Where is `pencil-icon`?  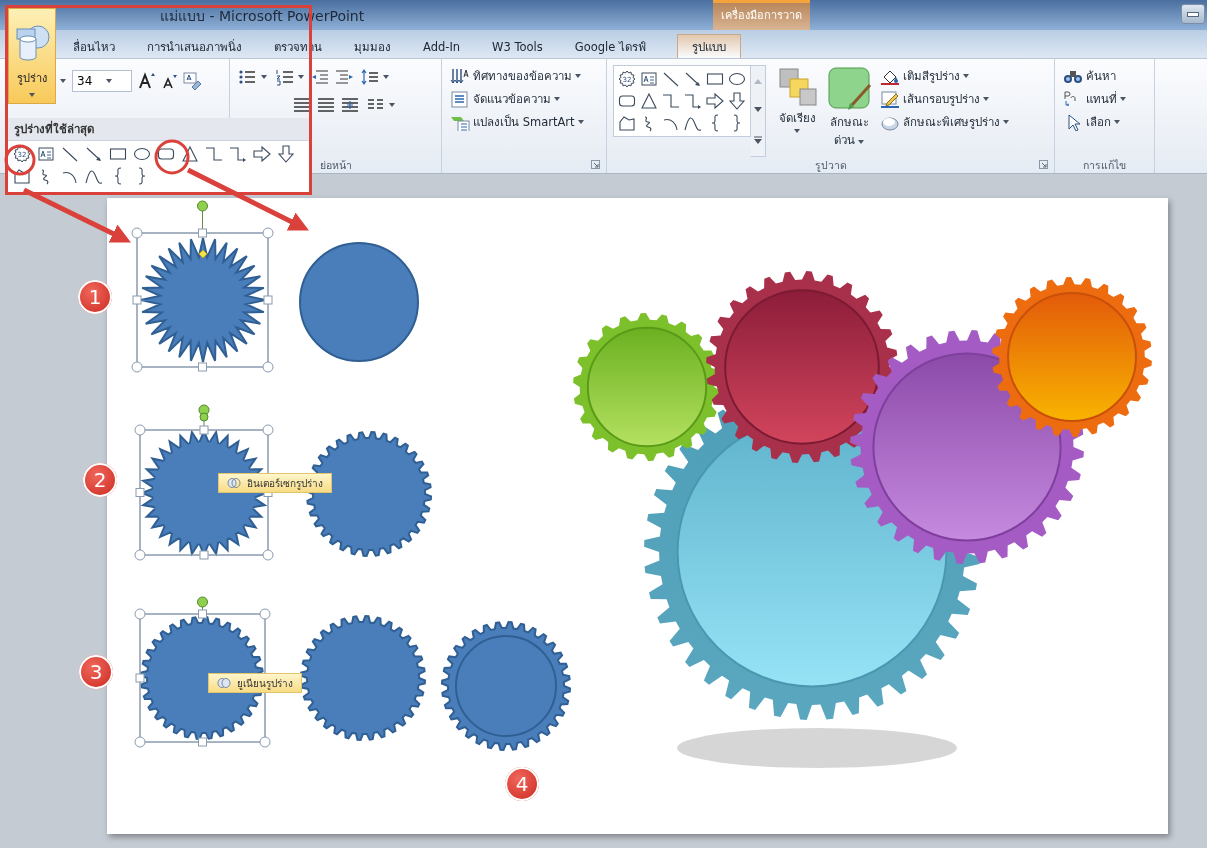
pencil-icon is located at coordinates (890, 99).